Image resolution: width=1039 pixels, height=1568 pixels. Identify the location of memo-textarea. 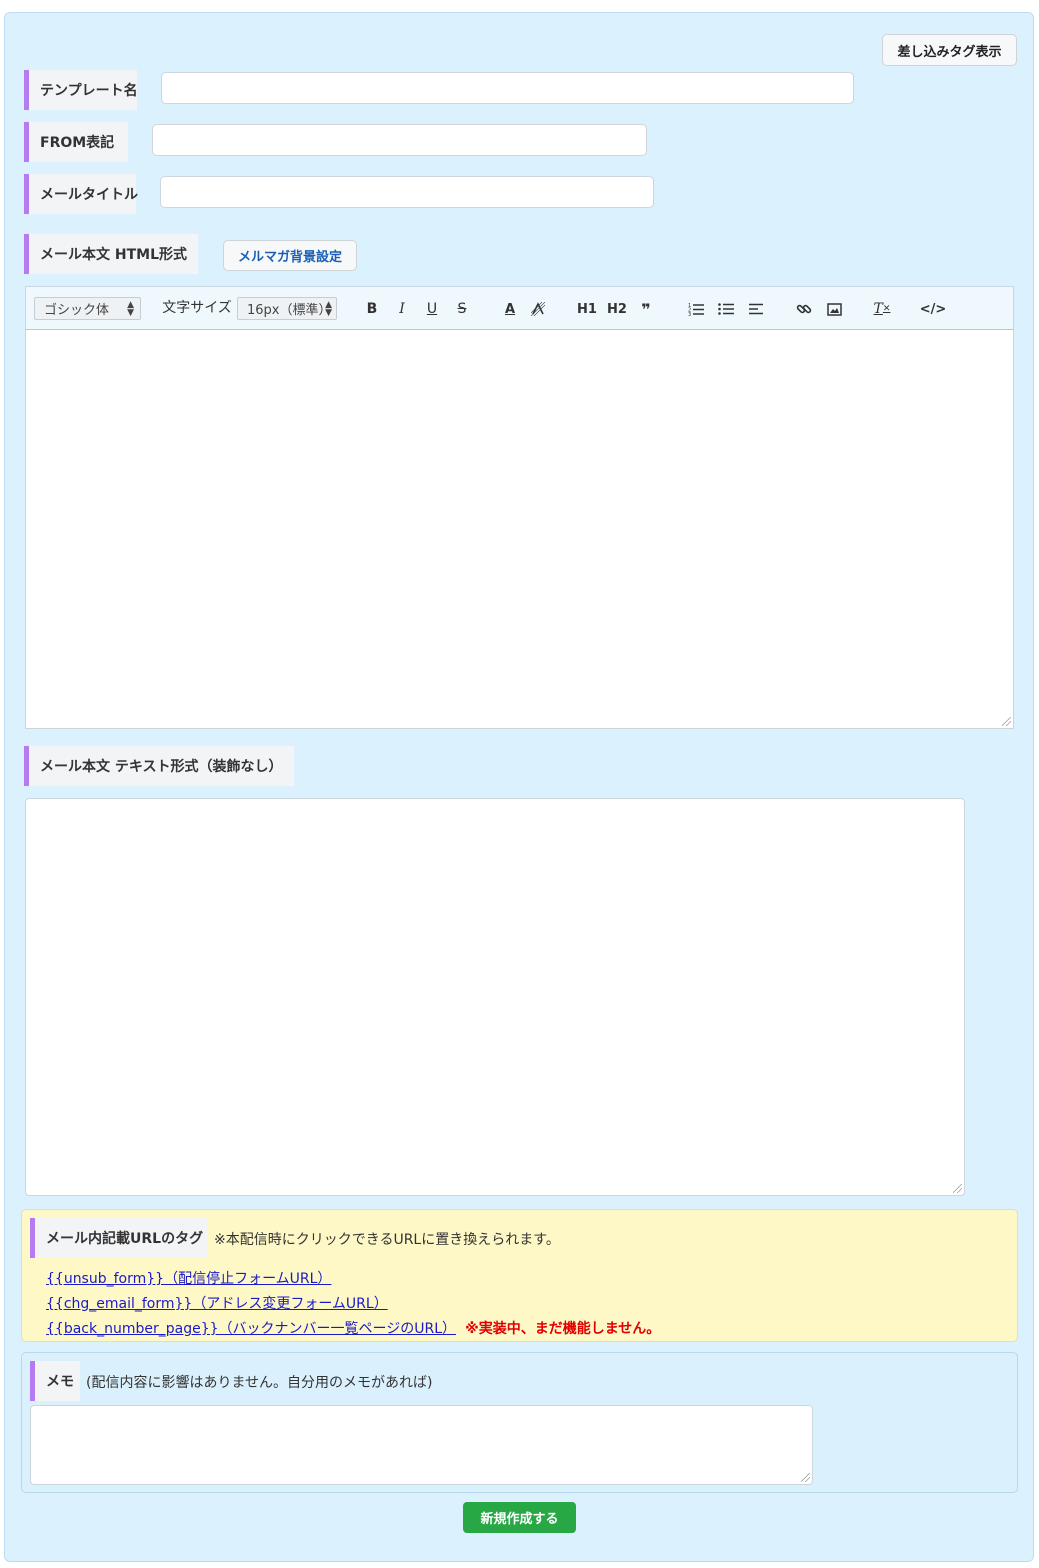
(421, 1445).